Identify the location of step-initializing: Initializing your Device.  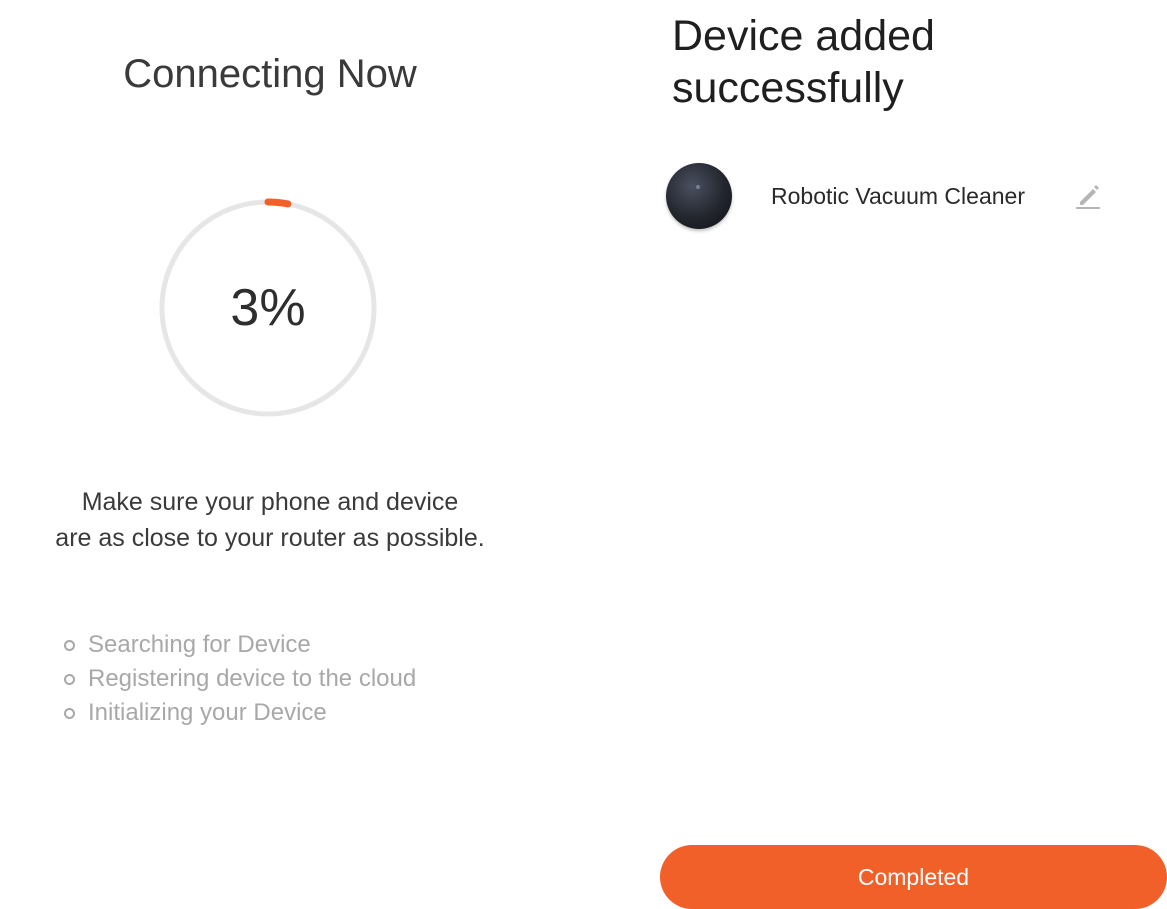
(240, 713).